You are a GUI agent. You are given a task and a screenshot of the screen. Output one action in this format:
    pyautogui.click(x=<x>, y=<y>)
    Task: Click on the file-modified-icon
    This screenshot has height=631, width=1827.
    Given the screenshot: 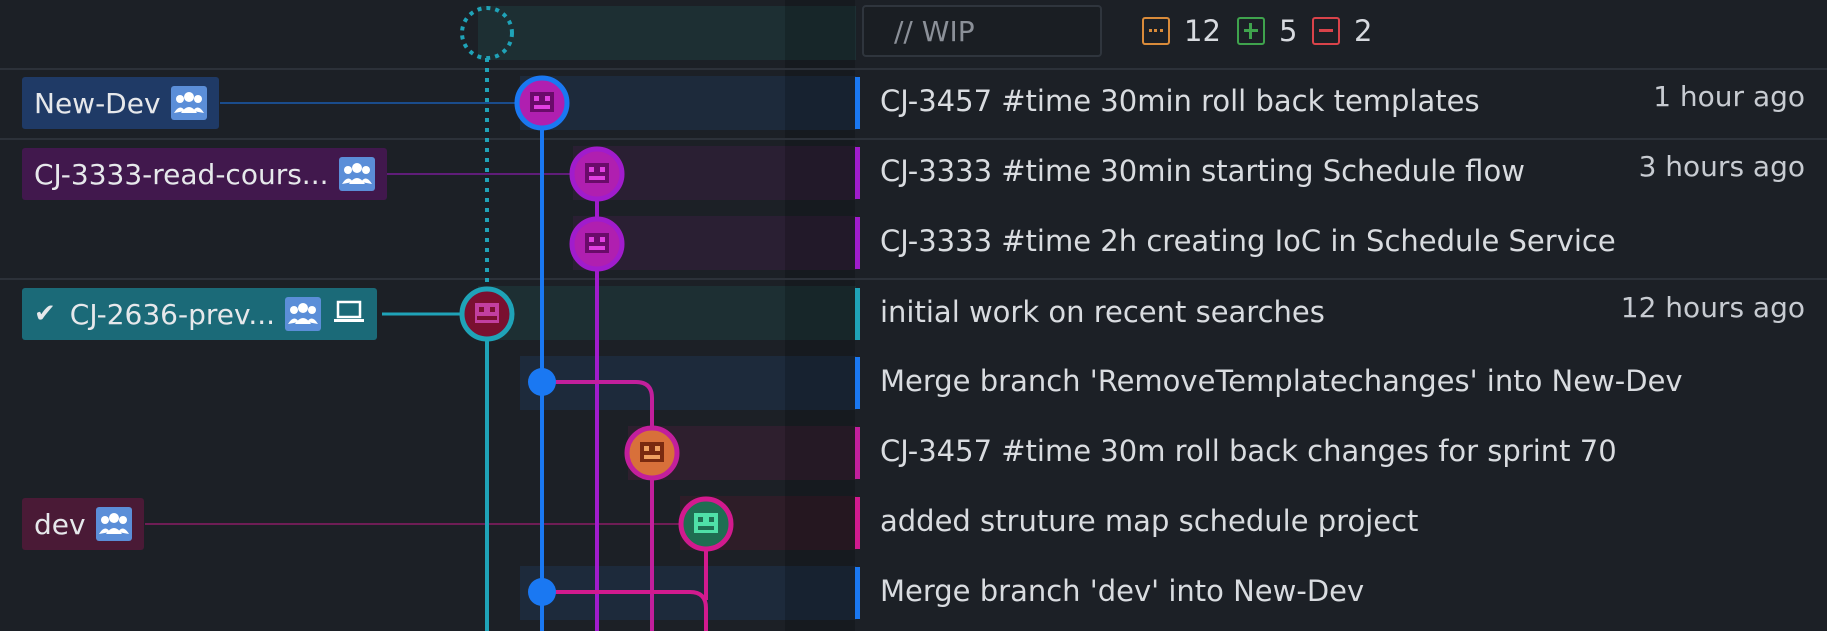 What is the action you would take?
    pyautogui.click(x=1156, y=31)
    